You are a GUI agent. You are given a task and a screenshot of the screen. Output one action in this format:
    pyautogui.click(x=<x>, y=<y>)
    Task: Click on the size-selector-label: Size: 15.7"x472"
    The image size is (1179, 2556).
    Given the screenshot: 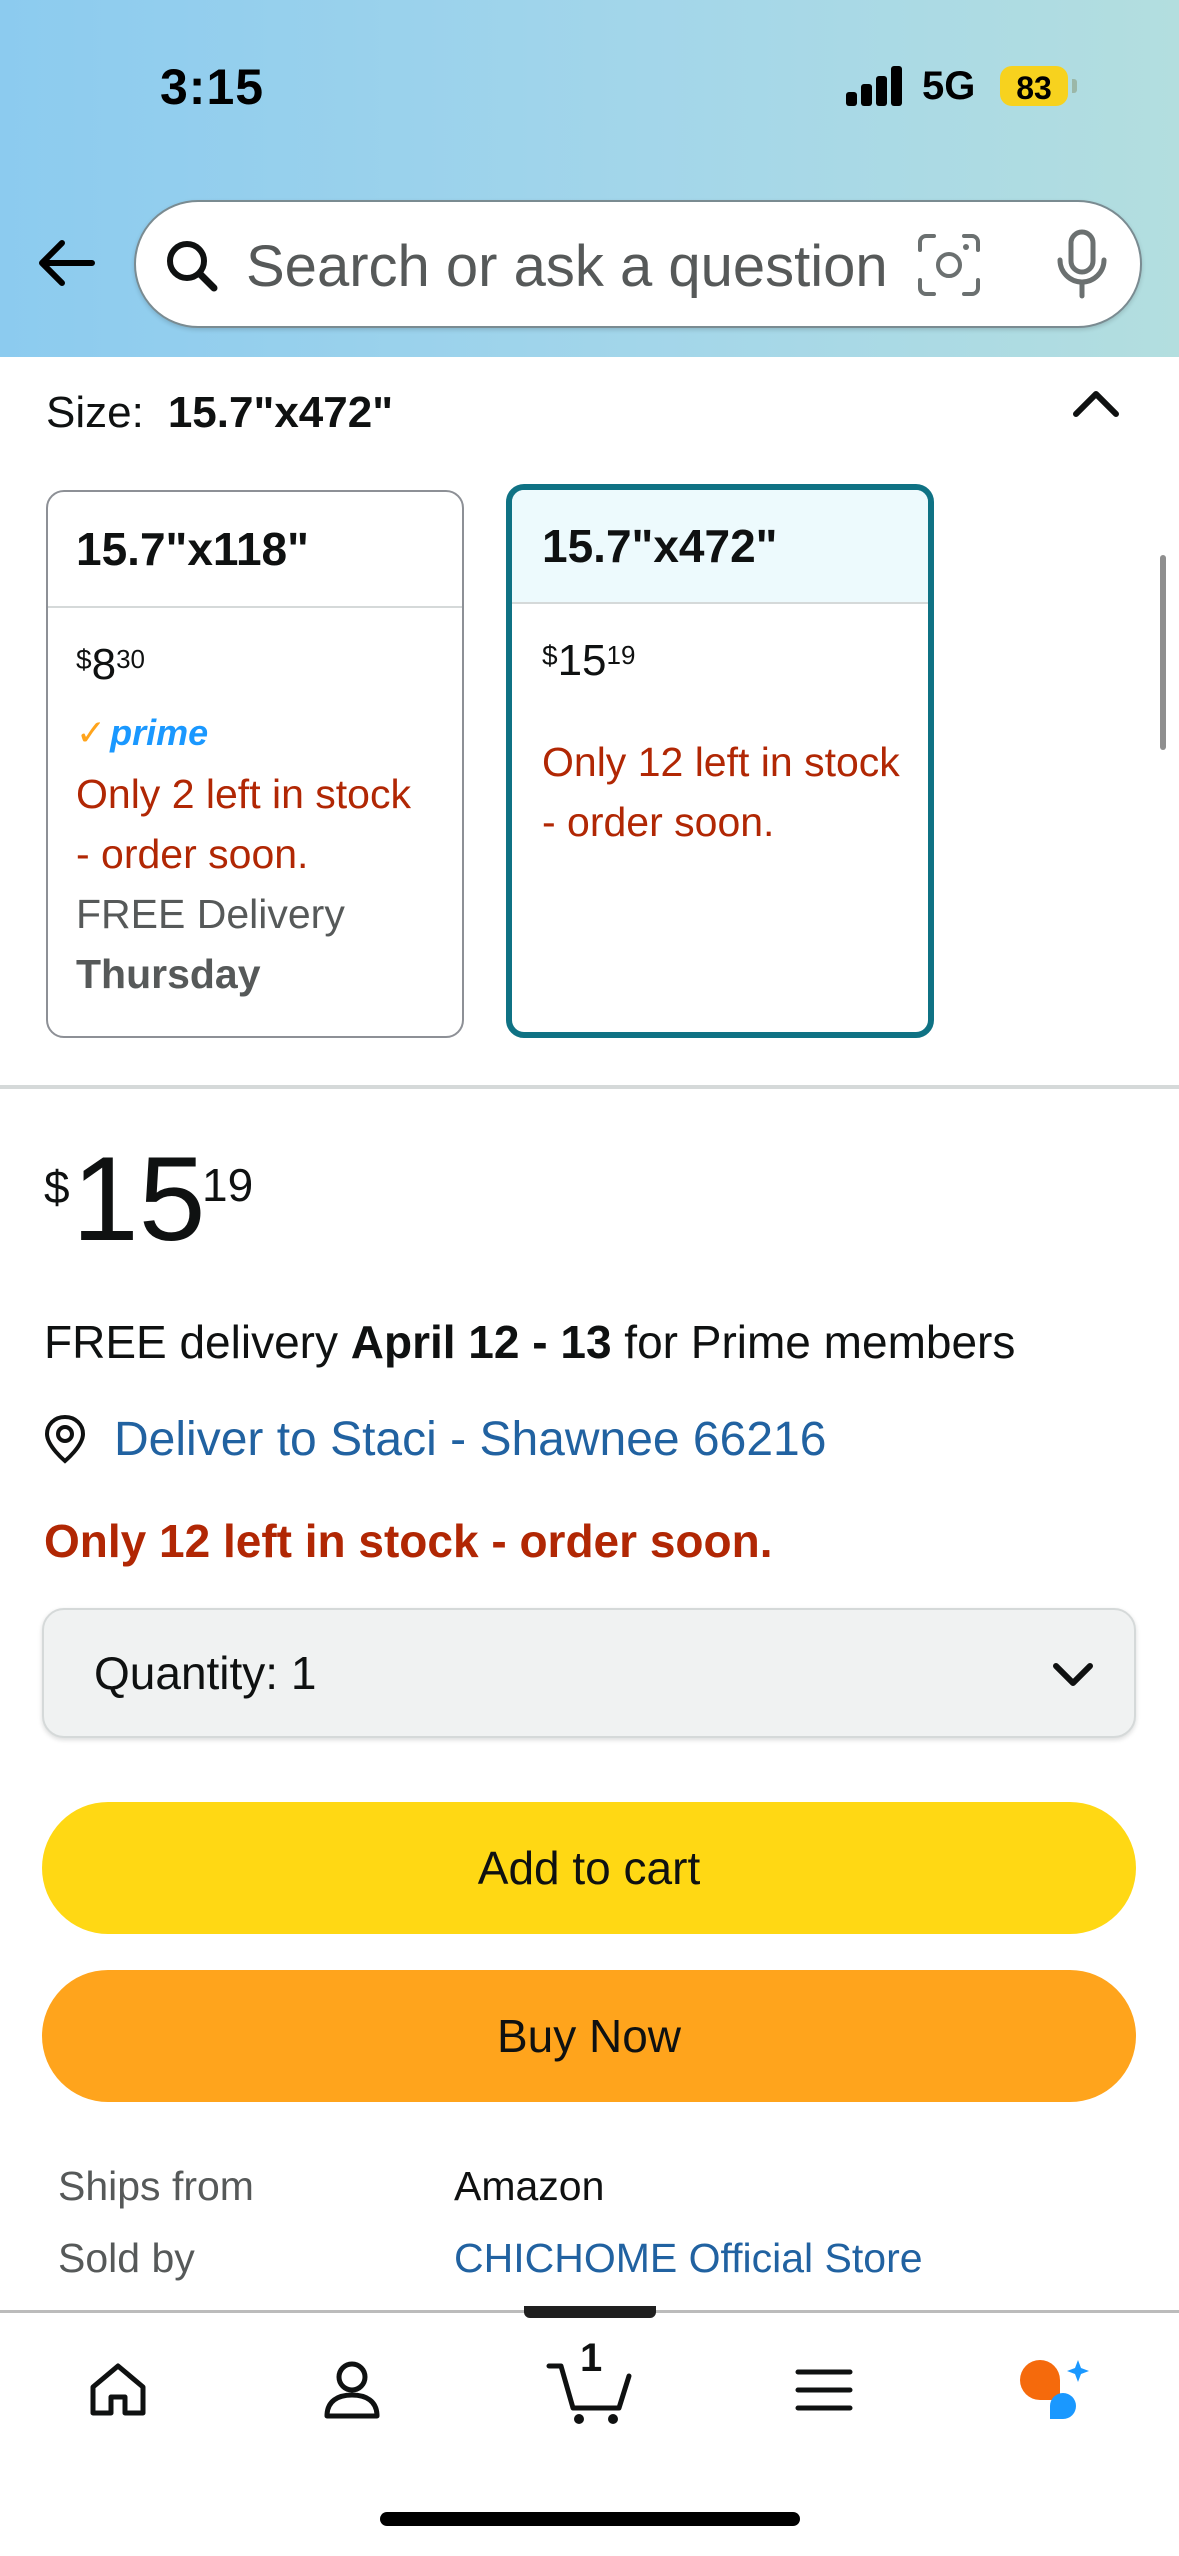 What is the action you would take?
    pyautogui.click(x=219, y=413)
    